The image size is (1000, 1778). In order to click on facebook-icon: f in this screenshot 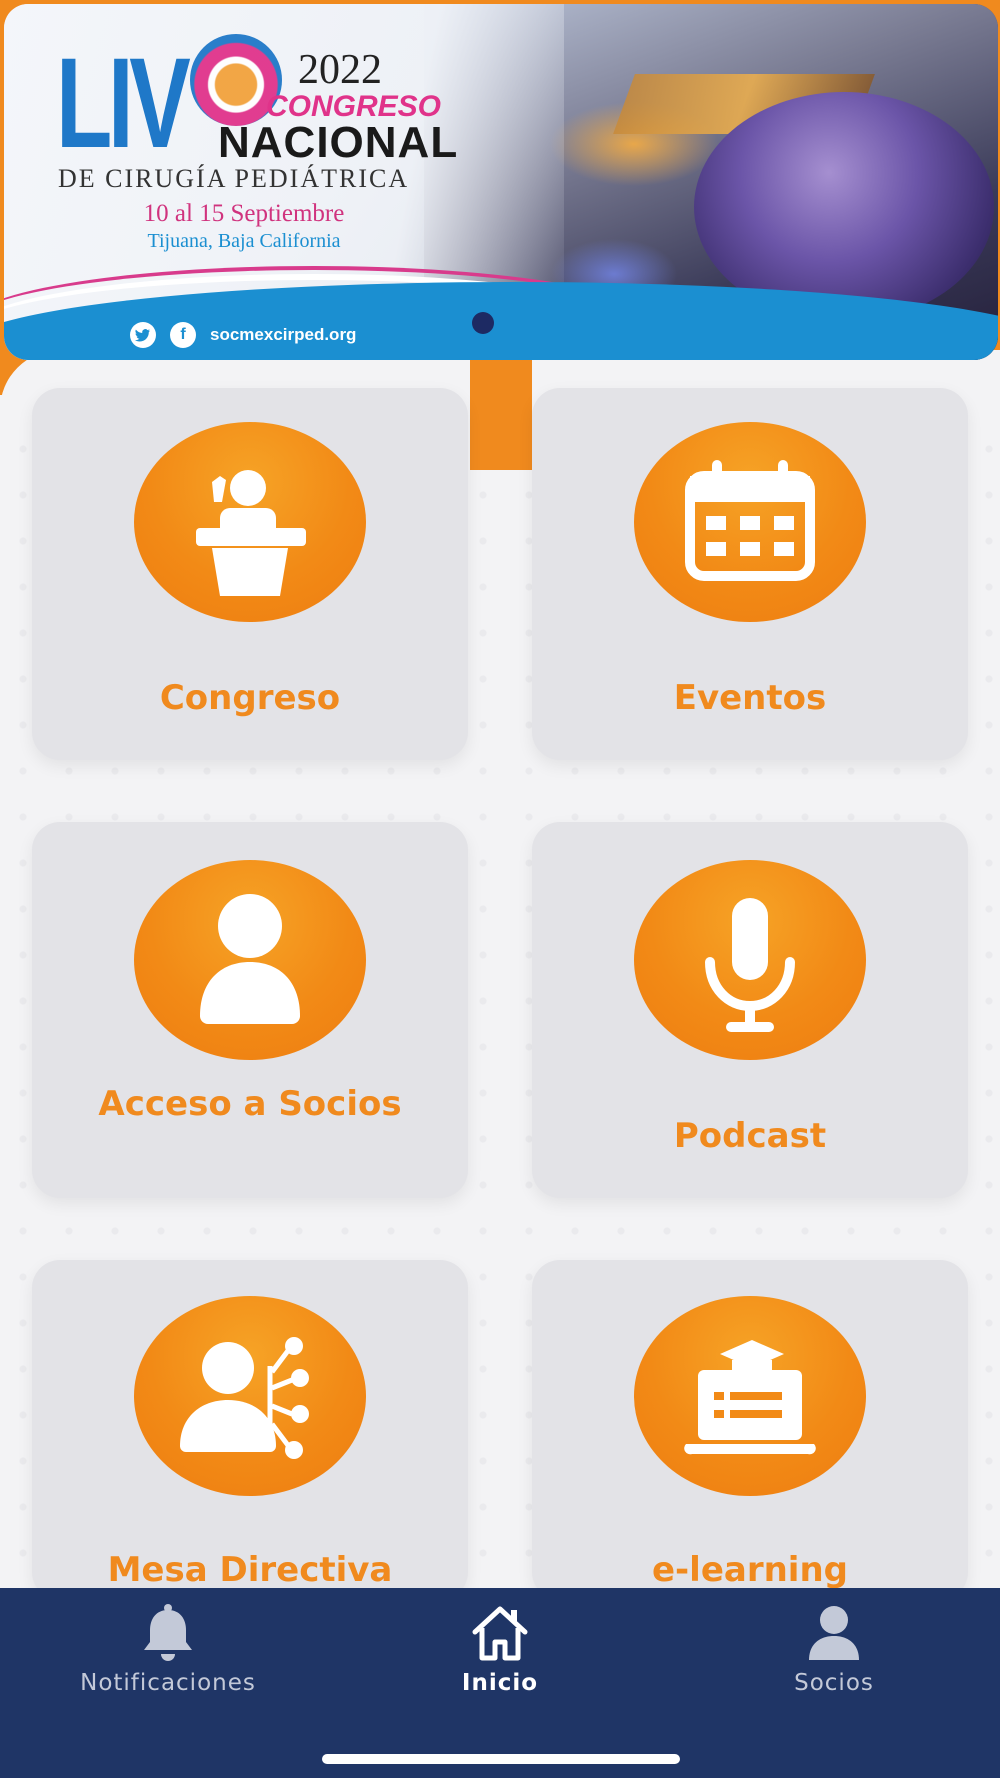, I will do `click(183, 335)`.